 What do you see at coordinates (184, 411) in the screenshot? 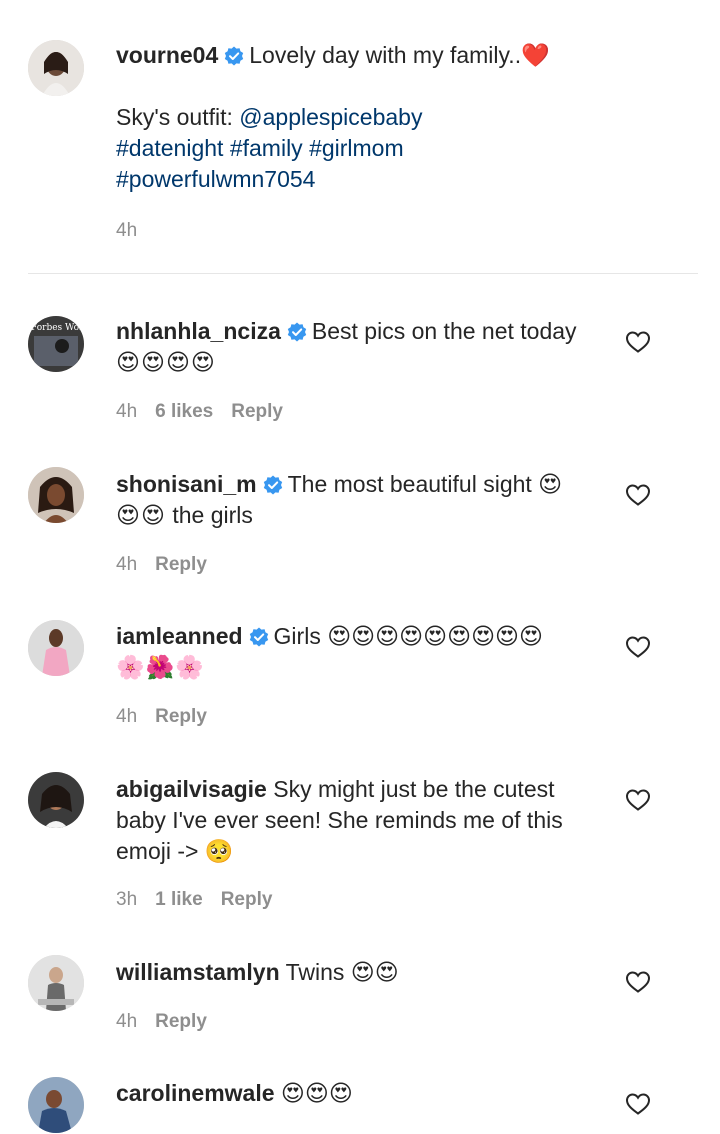
I see `likes-count: 6 likes` at bounding box center [184, 411].